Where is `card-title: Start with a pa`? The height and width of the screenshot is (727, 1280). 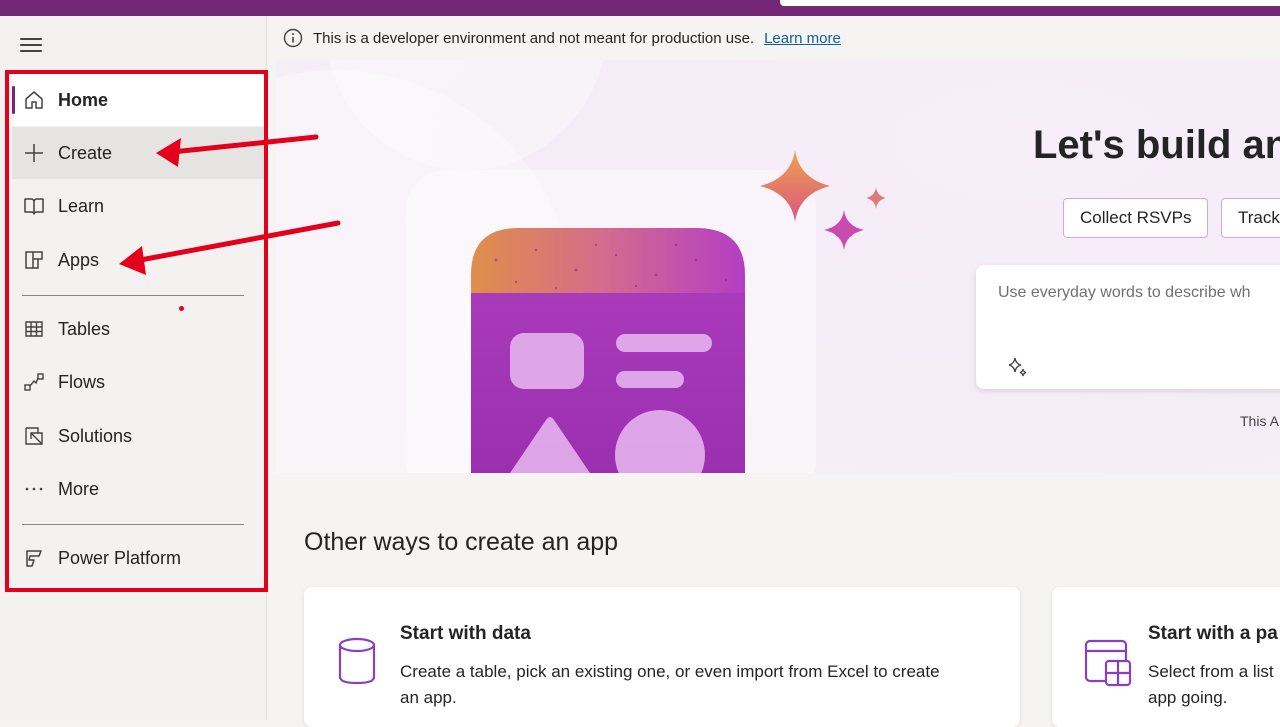 card-title: Start with a pa is located at coordinates (1213, 633).